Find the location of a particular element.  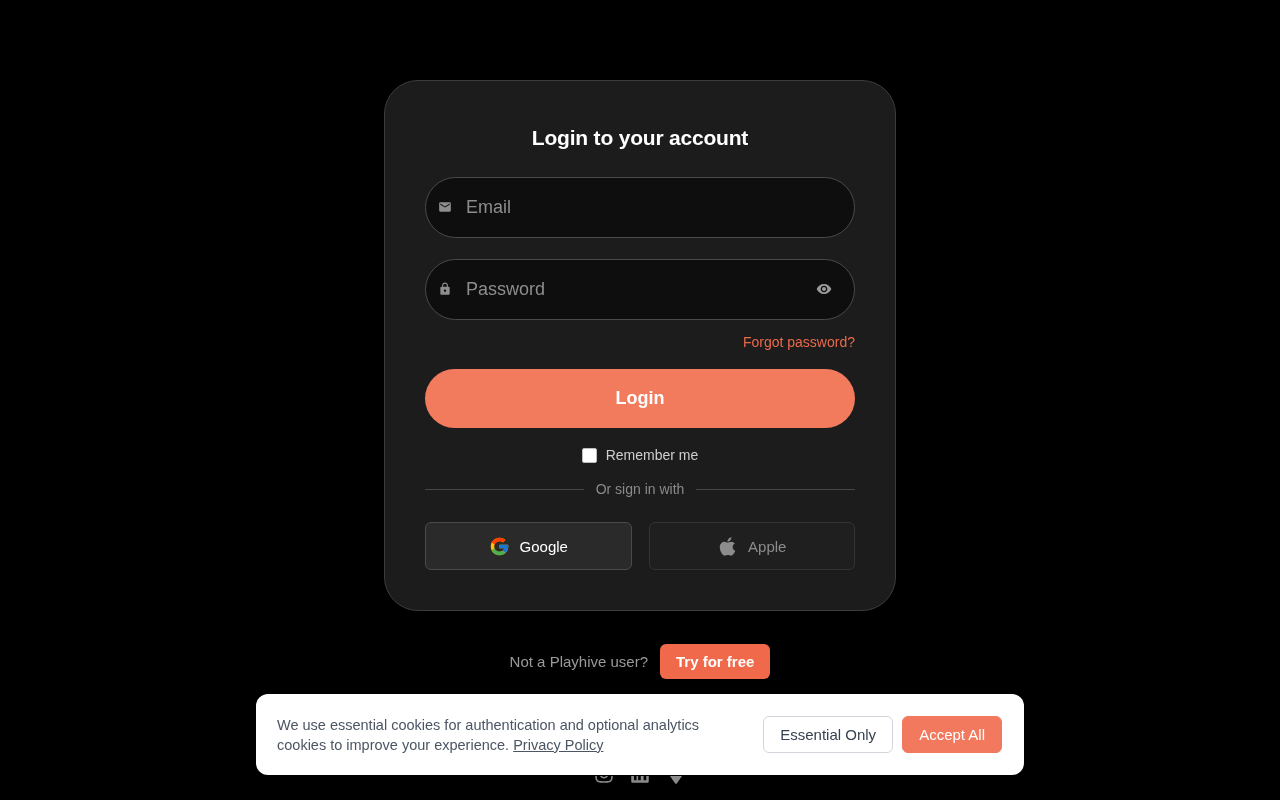

google-sign-in-button: Google is located at coordinates (528, 546).